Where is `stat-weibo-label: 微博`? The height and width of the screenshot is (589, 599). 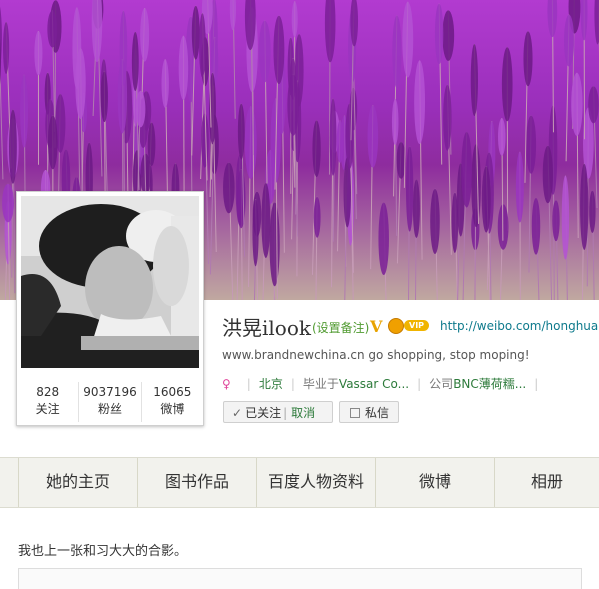
stat-weibo-label: 微博 is located at coordinates (172, 409).